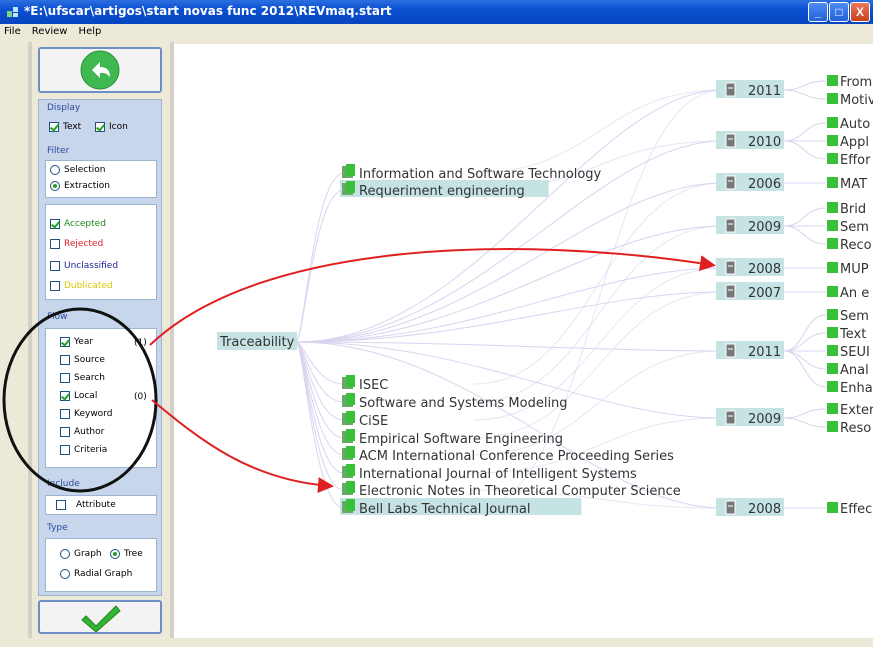 The image size is (873, 647). What do you see at coordinates (80, 400) in the screenshot?
I see `highlight-ellipse` at bounding box center [80, 400].